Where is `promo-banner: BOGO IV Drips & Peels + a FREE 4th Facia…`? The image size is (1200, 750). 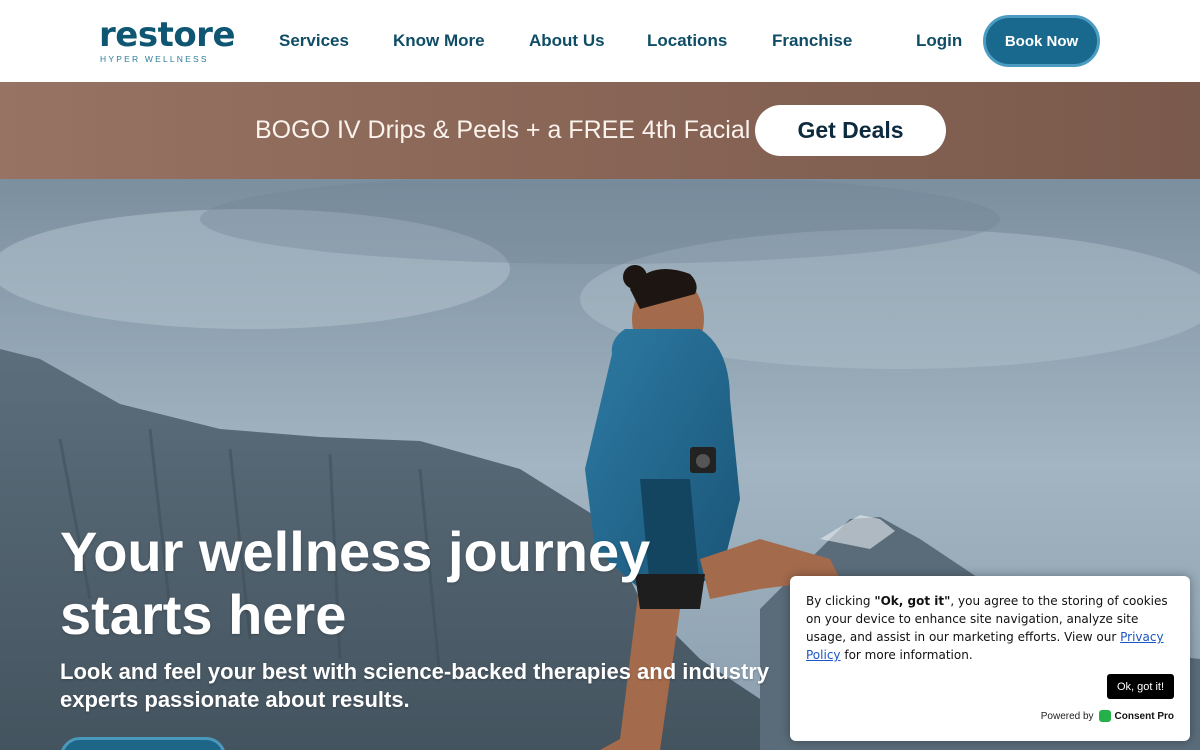 promo-banner: BOGO IV Drips & Peels + a FREE 4th Facia… is located at coordinates (600, 130).